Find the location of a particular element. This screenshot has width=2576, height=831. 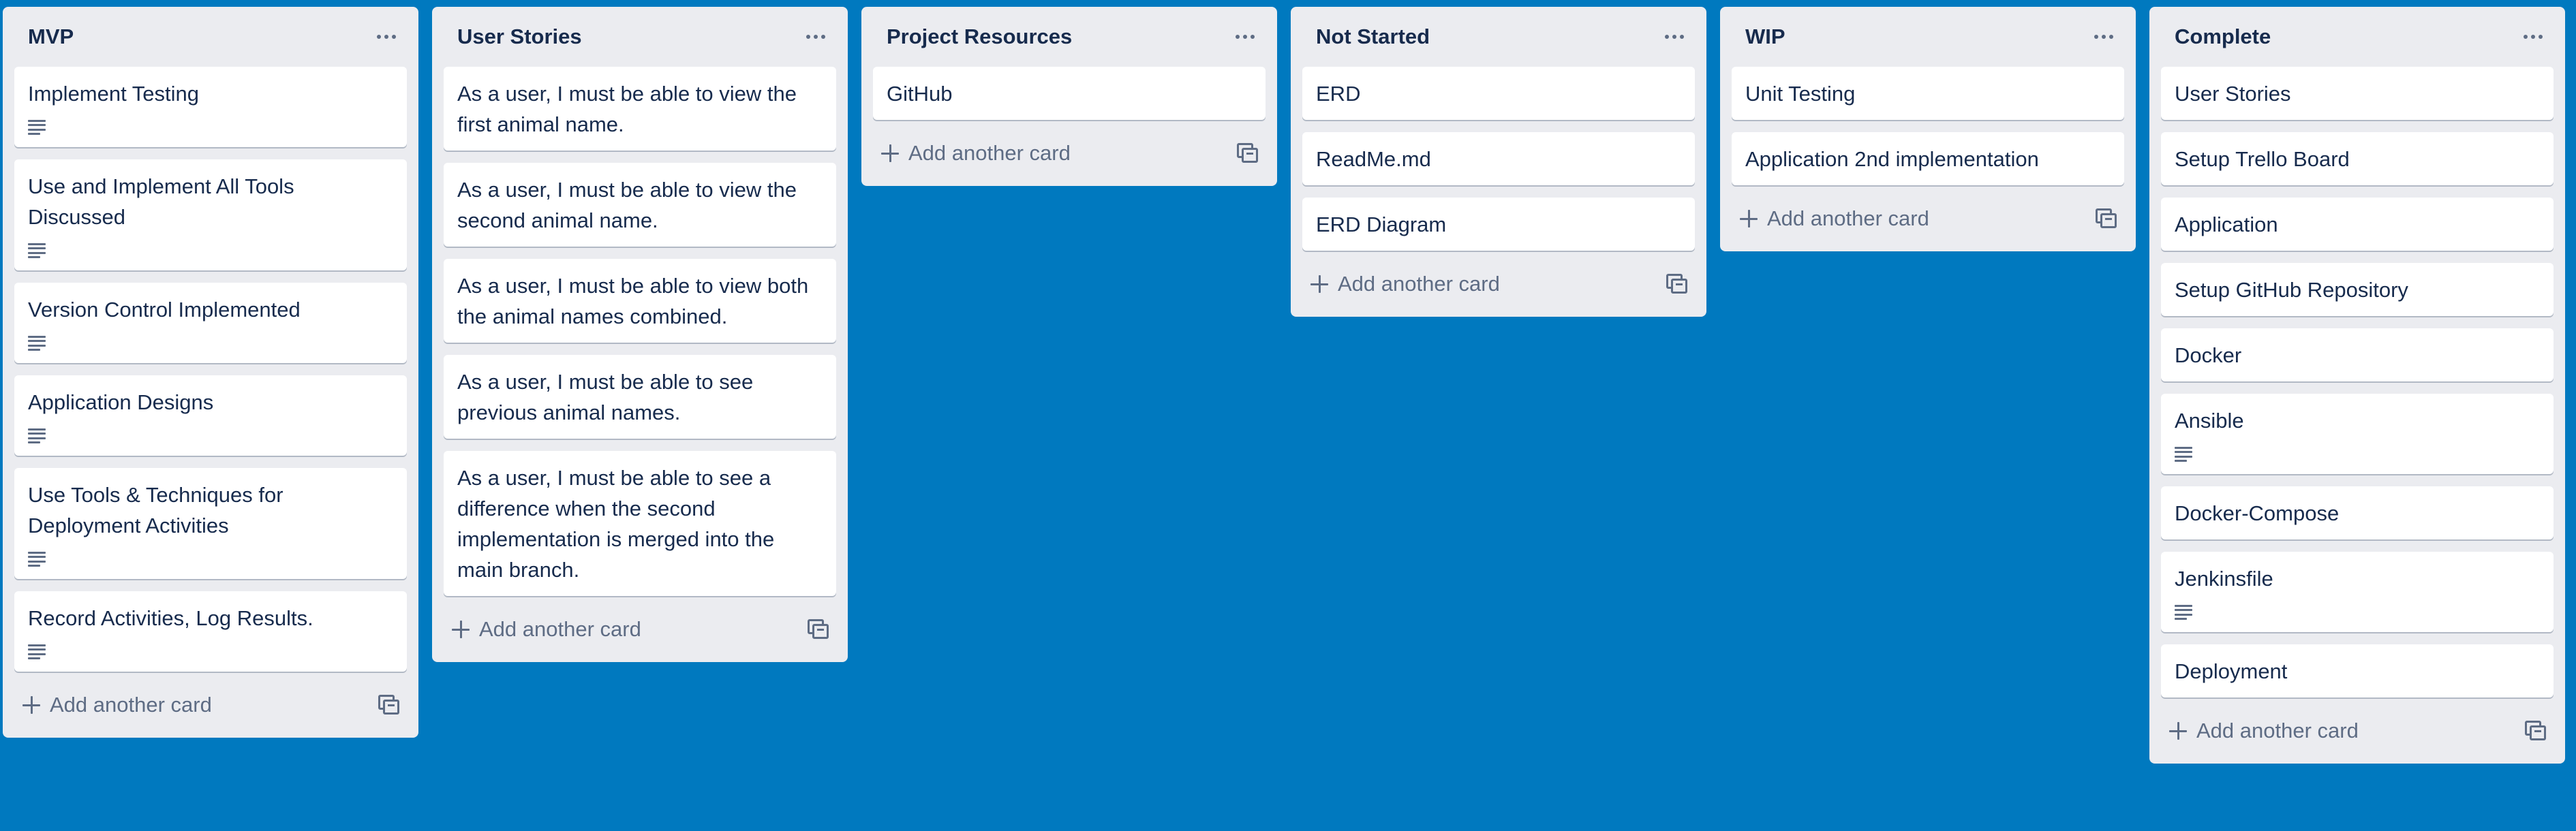

list-title: Project Resources is located at coordinates (979, 37).